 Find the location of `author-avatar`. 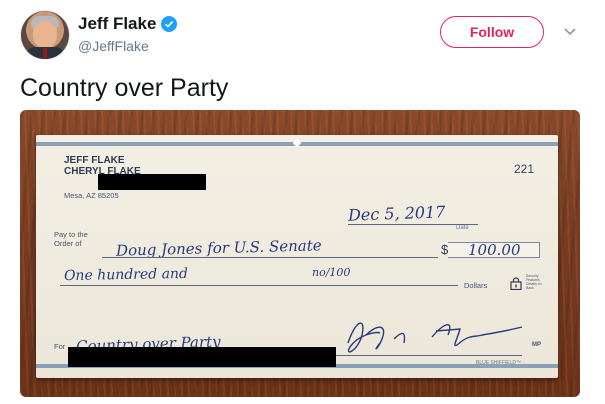

author-avatar is located at coordinates (45, 35).